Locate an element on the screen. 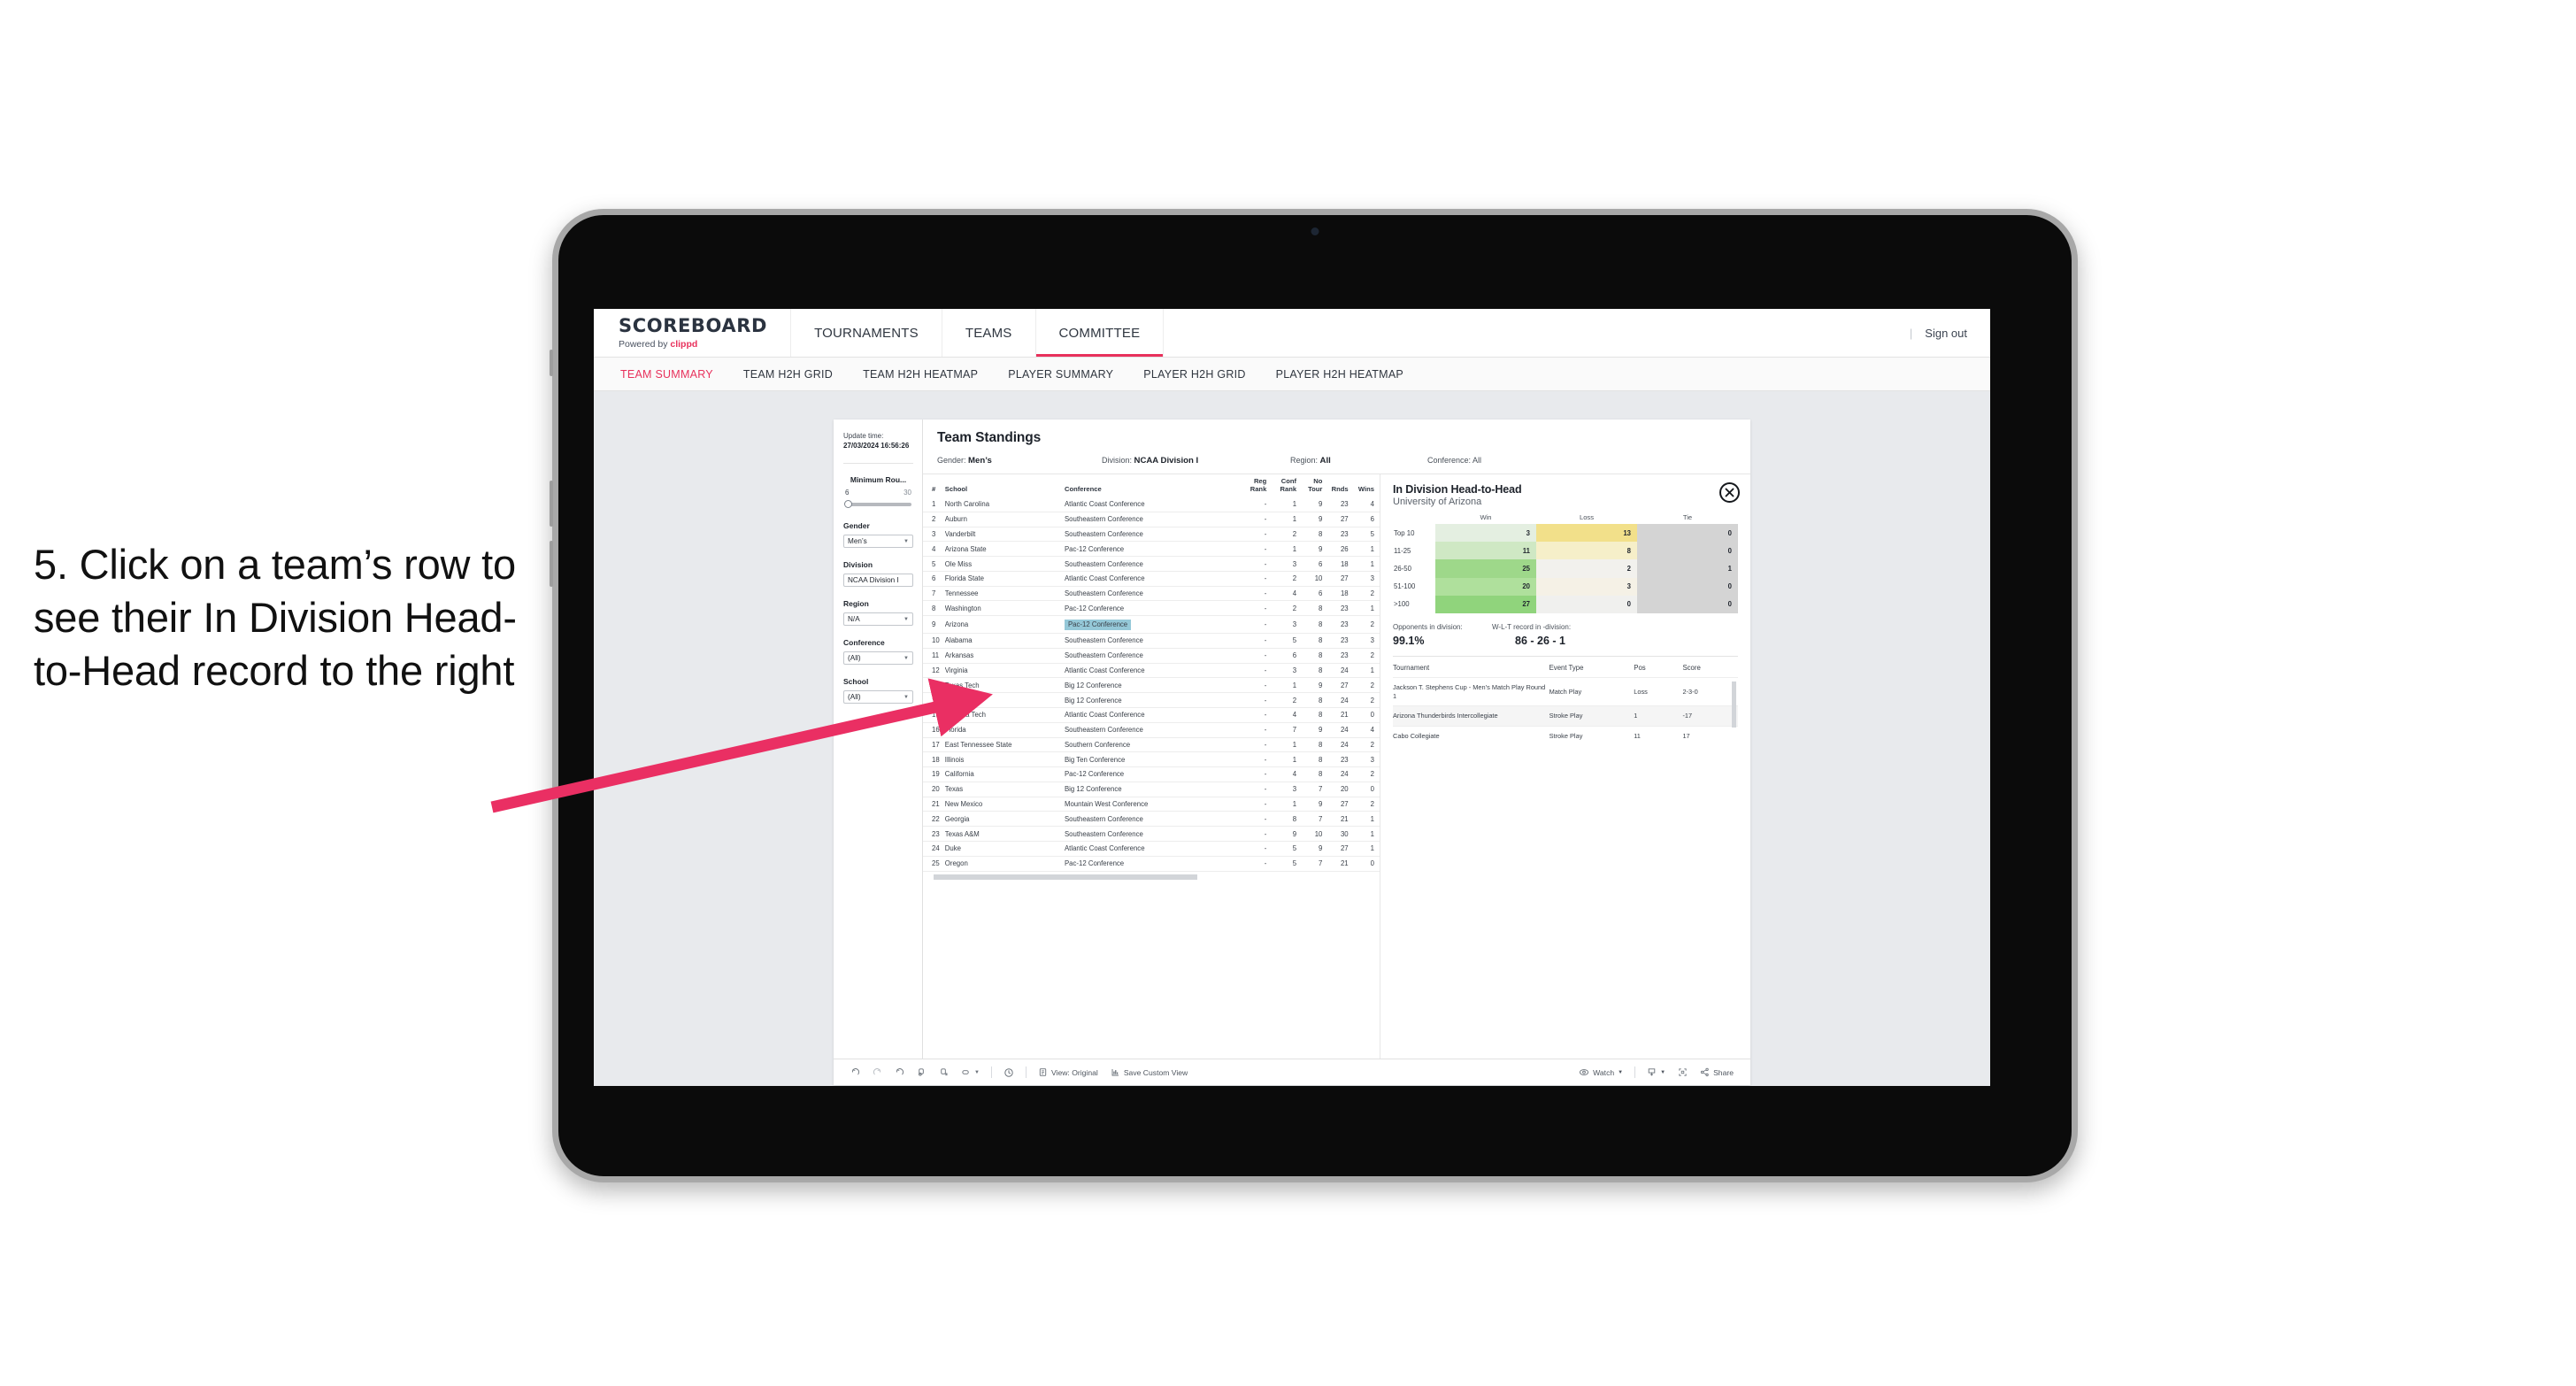 The image size is (2576, 1386). table-row: 16 Florida Southeastern Conference -7 9 24 4 is located at coordinates (1151, 730).